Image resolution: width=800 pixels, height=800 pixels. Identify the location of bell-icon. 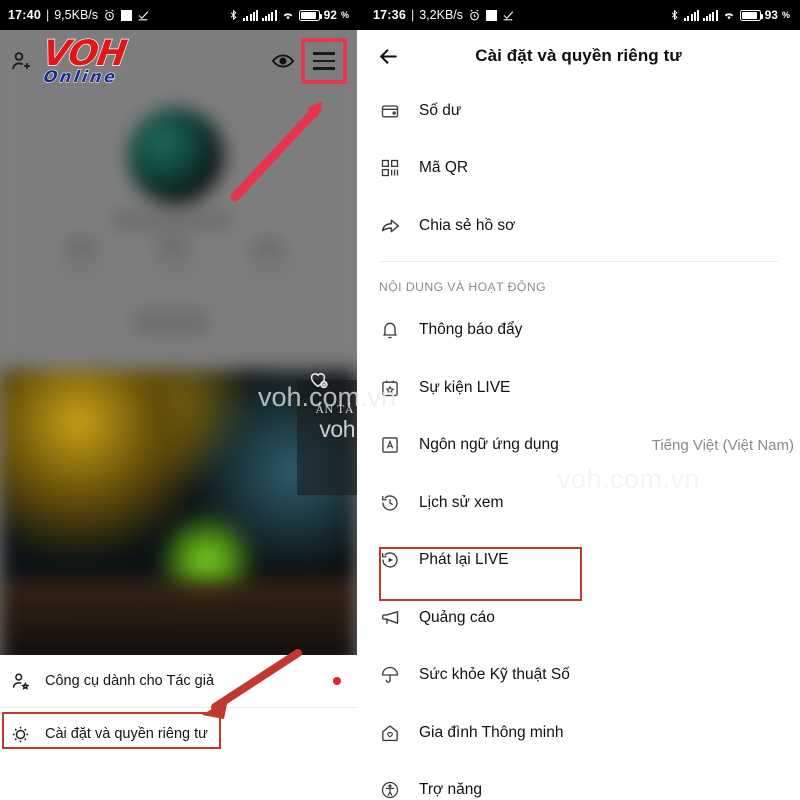
(390, 330).